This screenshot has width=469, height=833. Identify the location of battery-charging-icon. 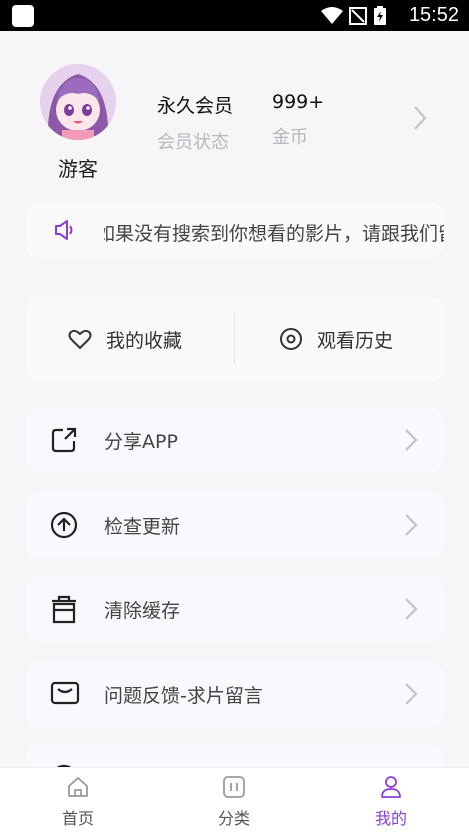
(380, 15).